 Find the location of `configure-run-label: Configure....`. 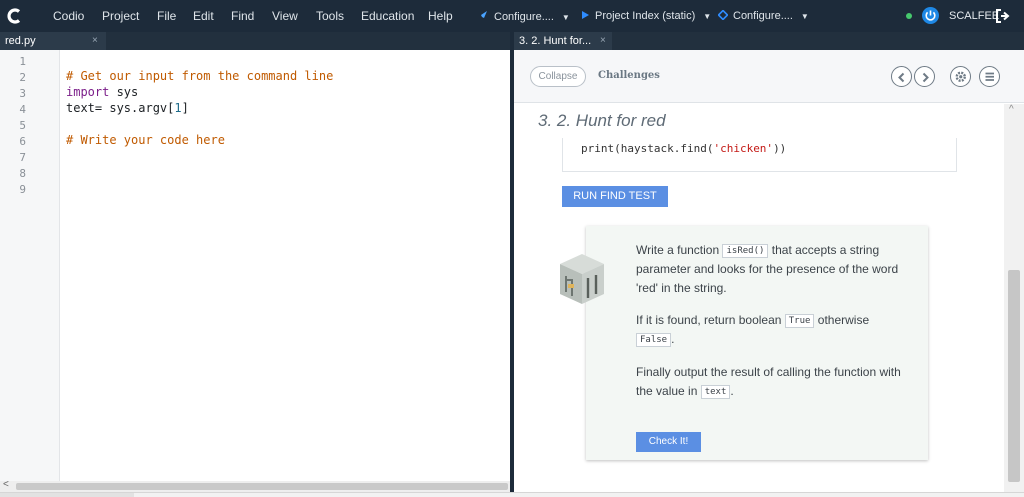

configure-run-label: Configure.... is located at coordinates (524, 17).